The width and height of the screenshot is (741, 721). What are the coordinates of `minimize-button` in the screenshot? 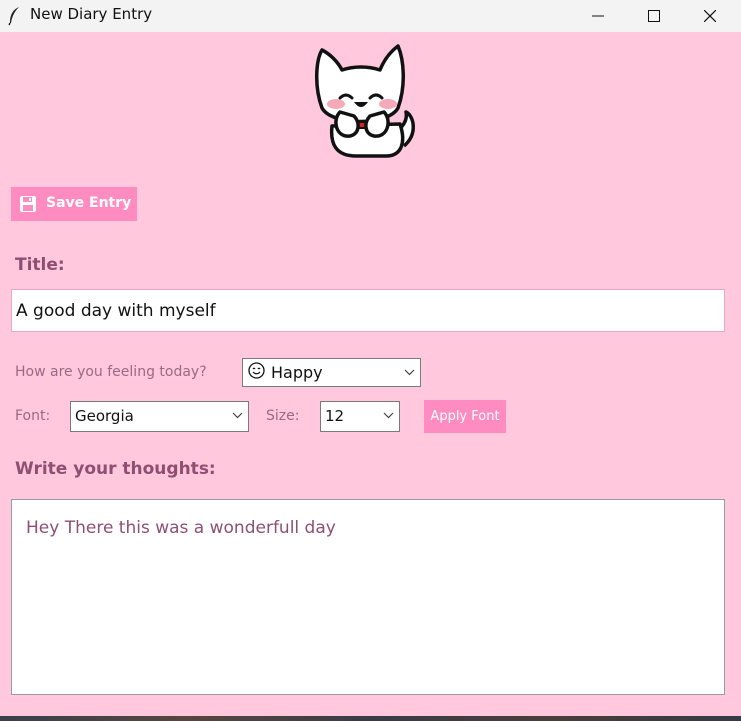 It's located at (598, 16).